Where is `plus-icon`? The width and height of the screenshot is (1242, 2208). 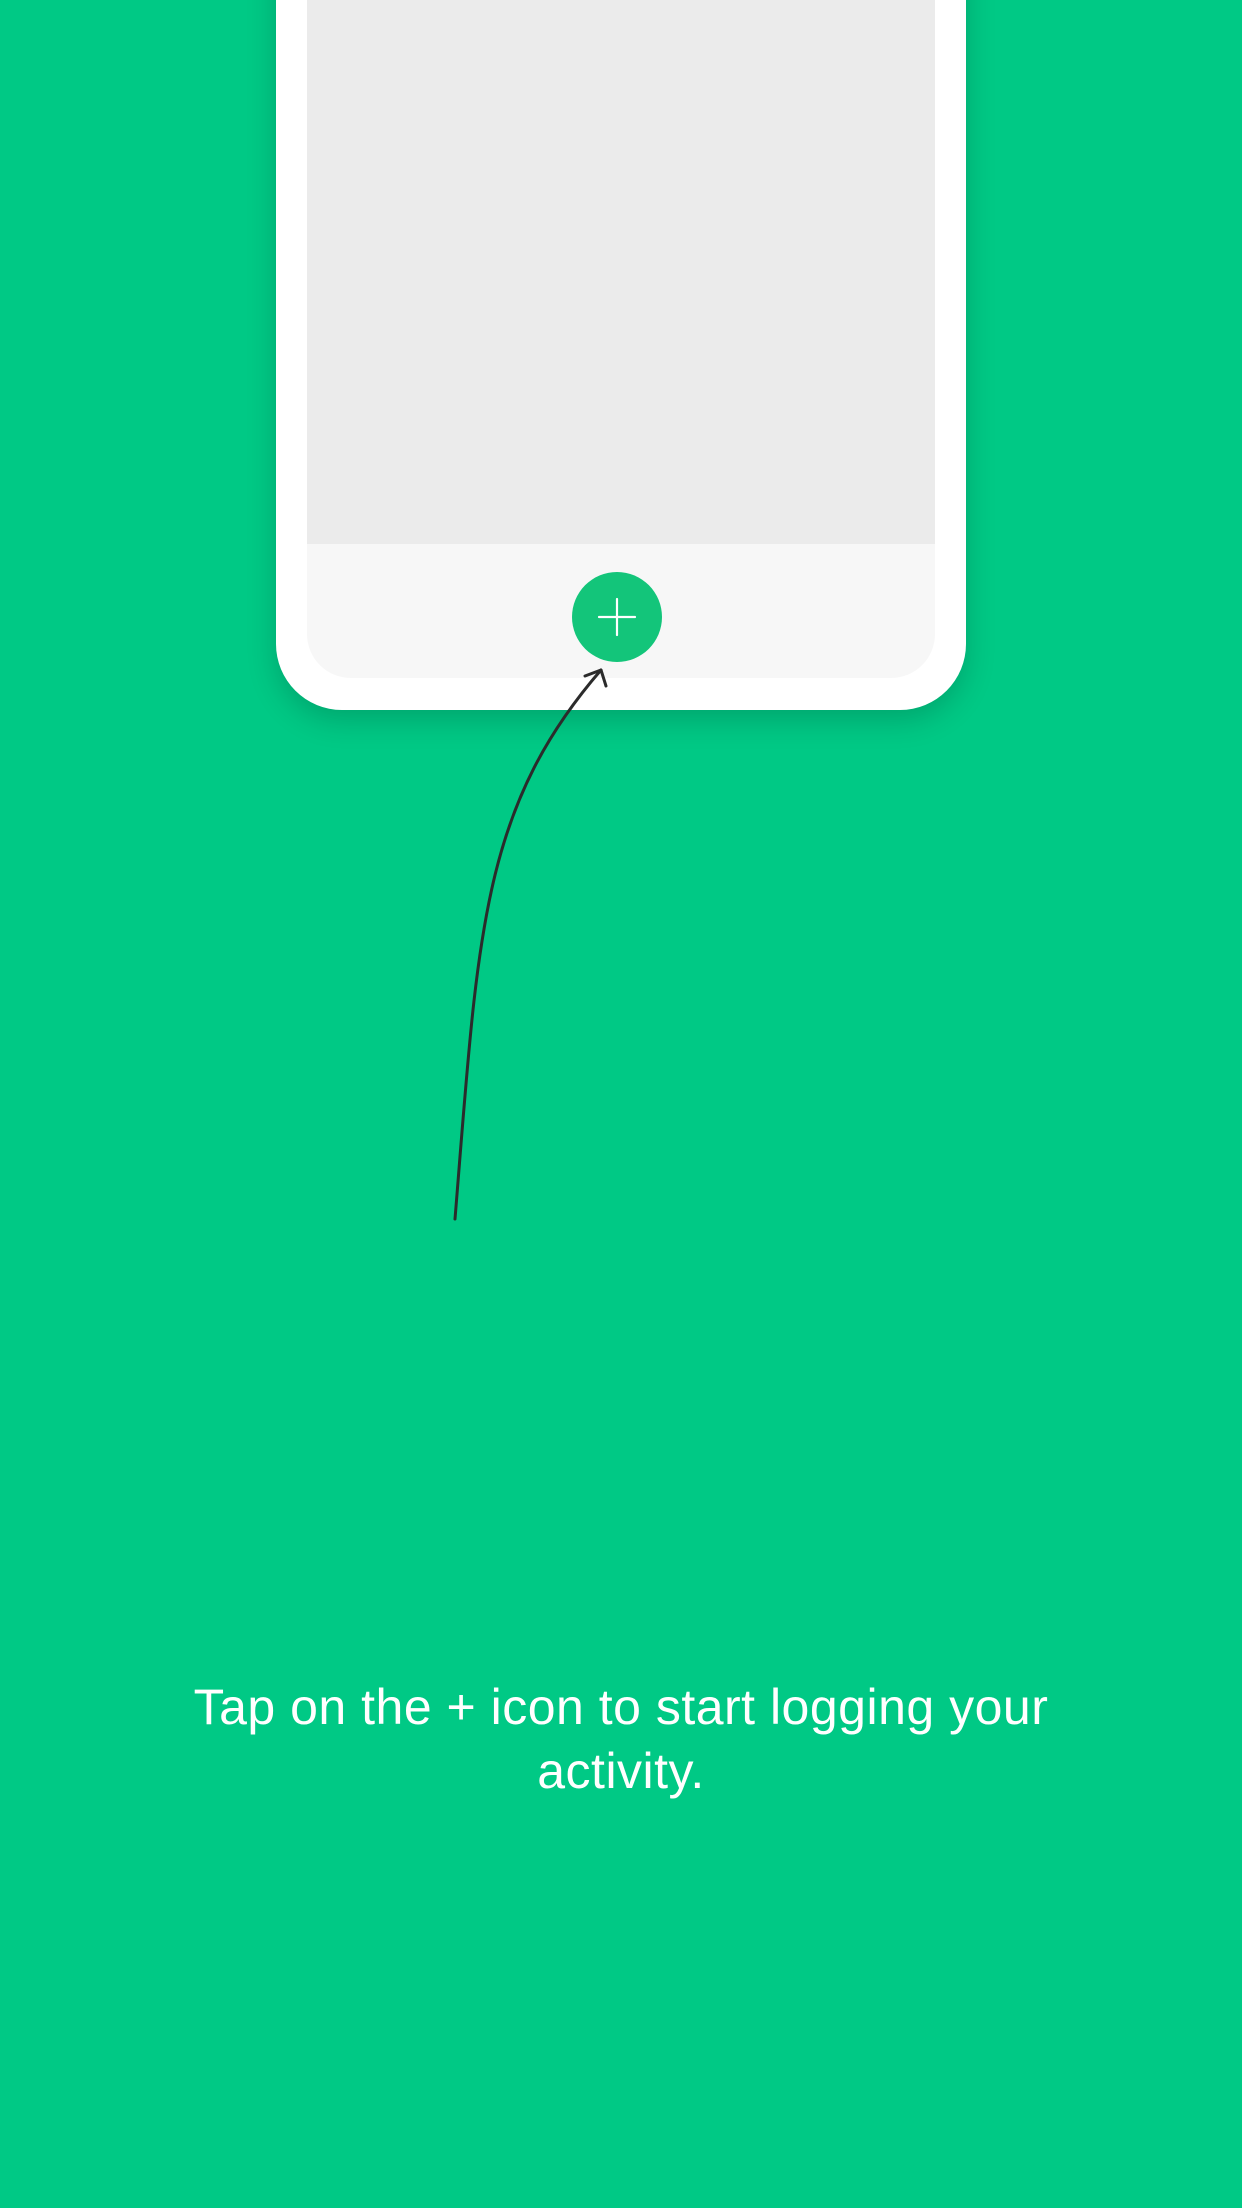 plus-icon is located at coordinates (617, 617).